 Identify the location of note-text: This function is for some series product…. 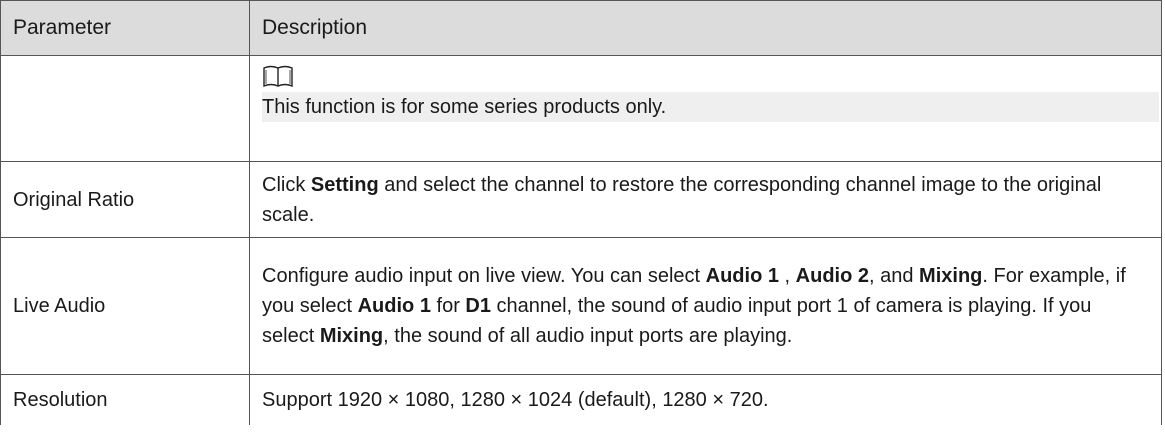
(710, 107).